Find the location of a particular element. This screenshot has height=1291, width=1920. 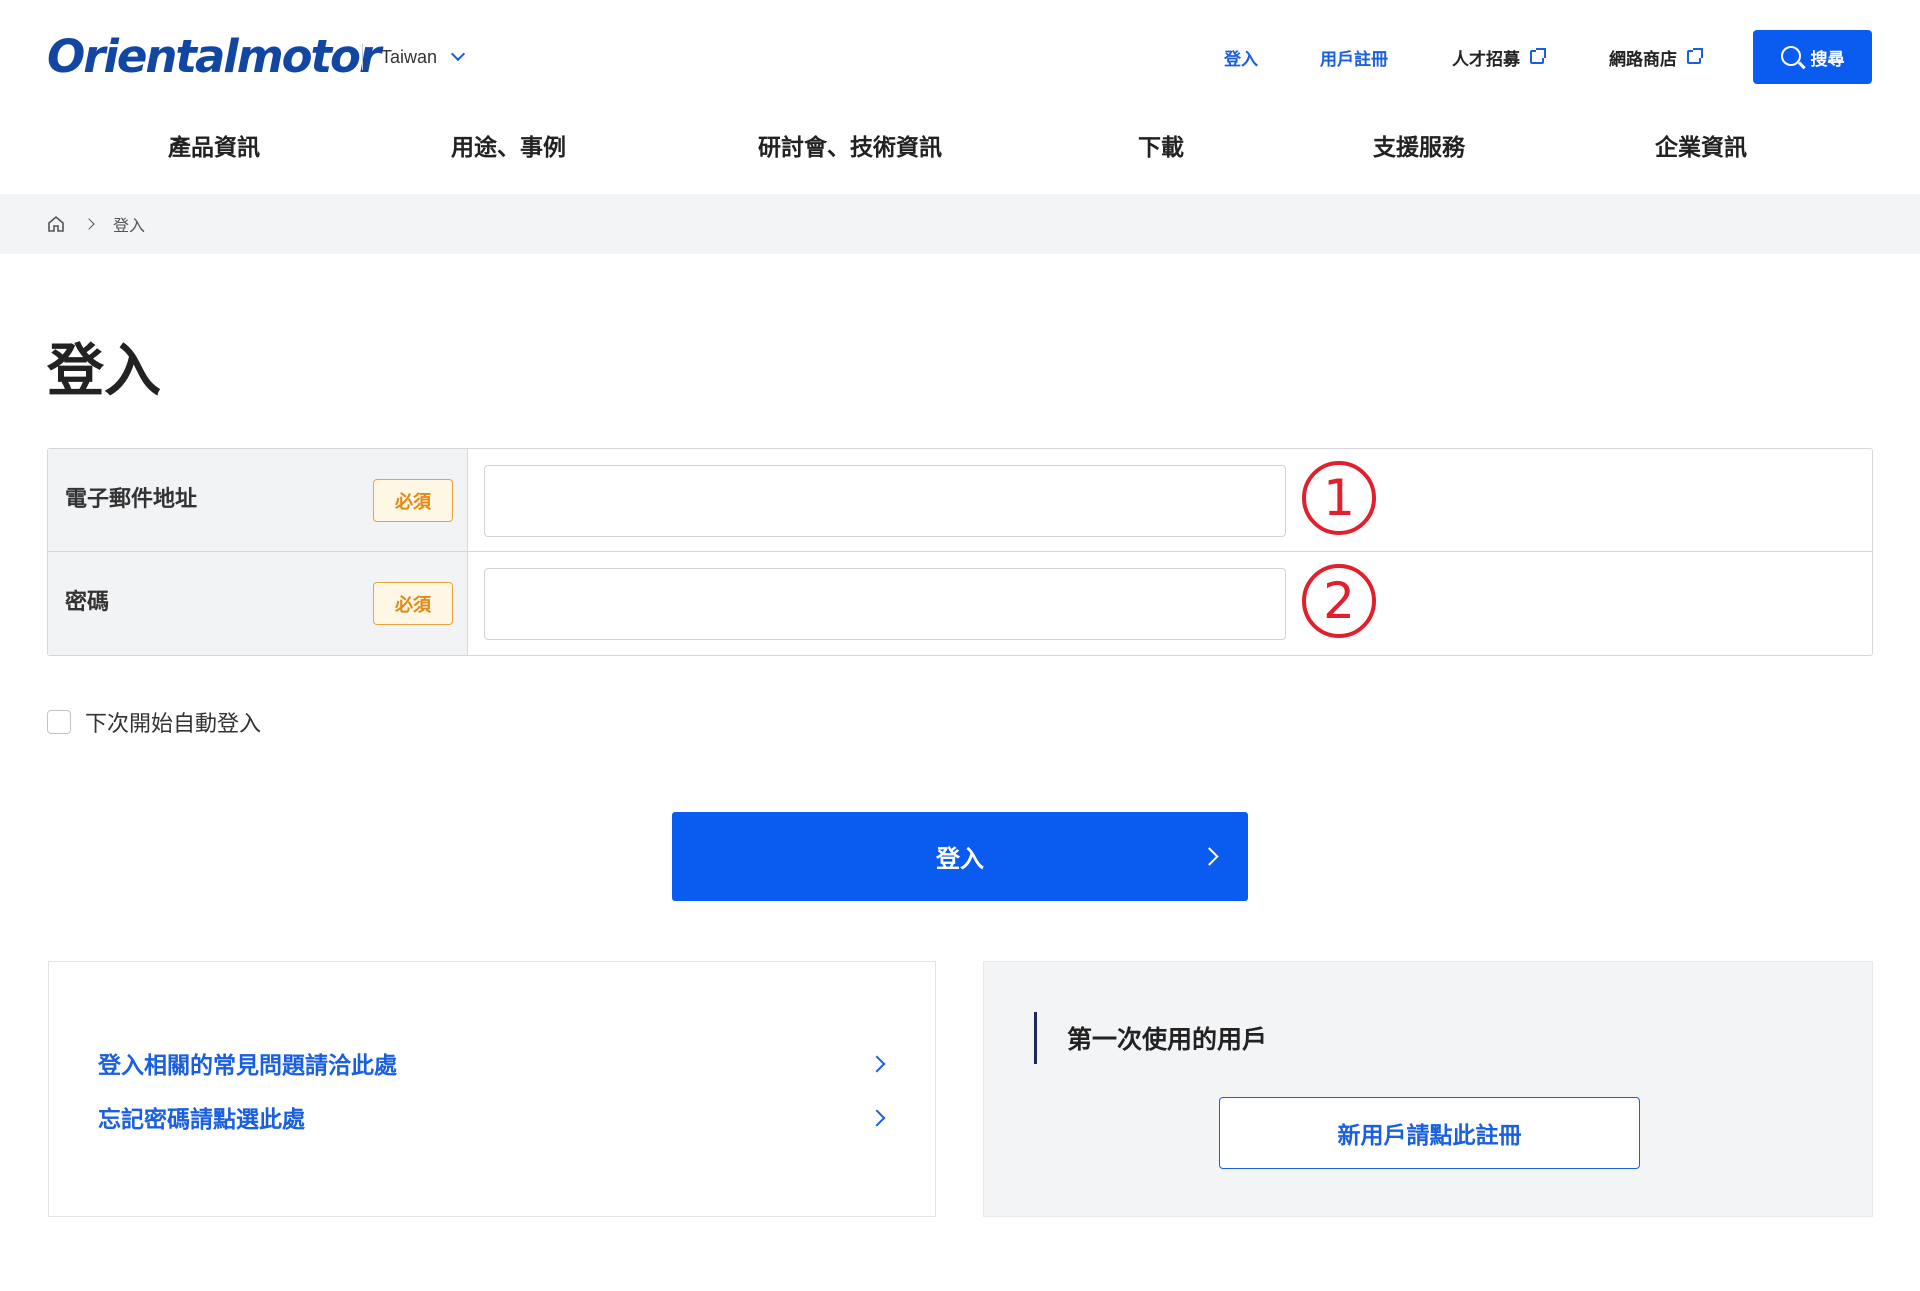

top-login-label: 登入 is located at coordinates (1241, 59).